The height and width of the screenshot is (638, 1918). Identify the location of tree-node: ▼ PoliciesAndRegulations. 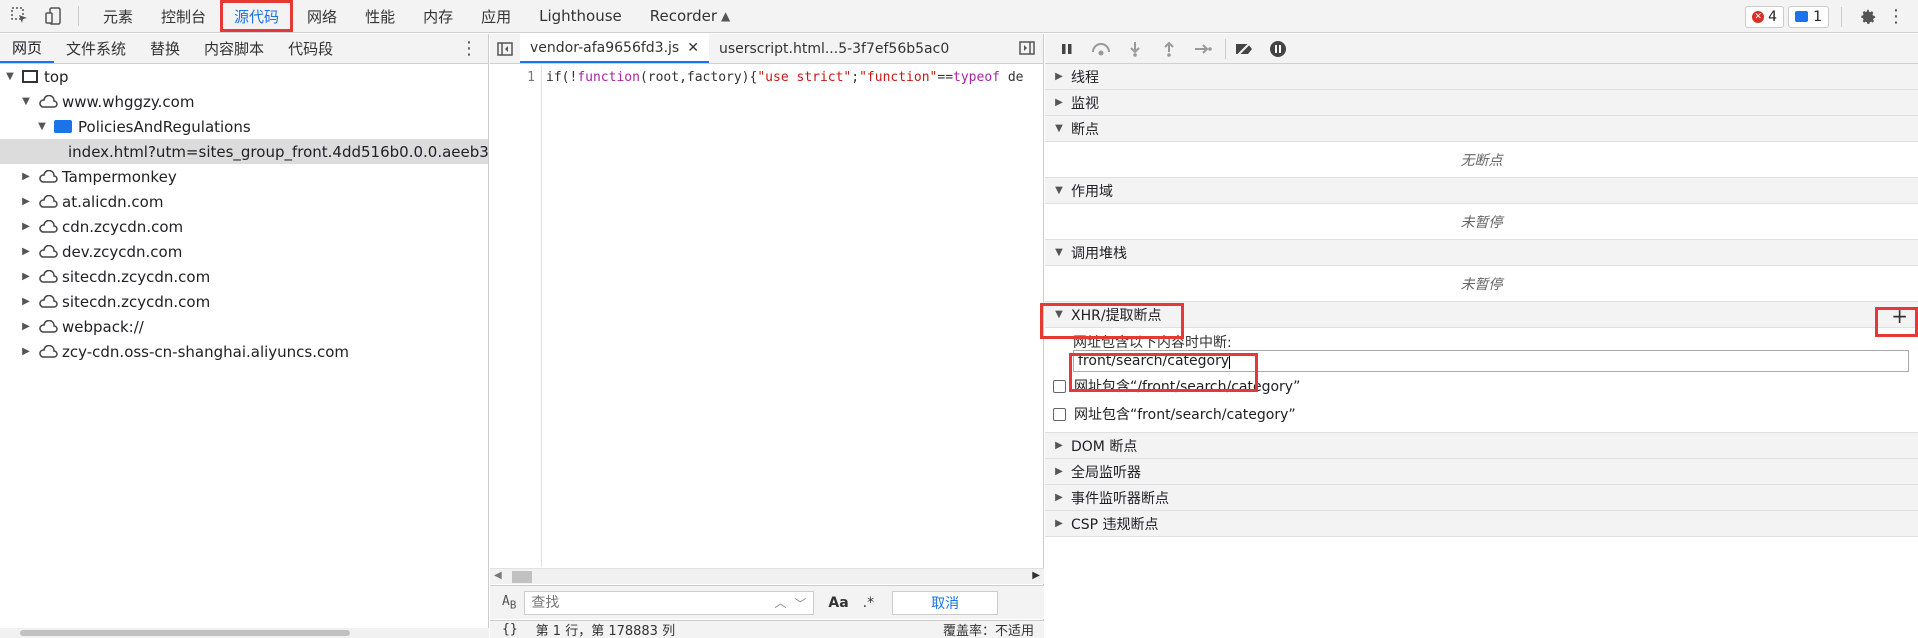
(244, 126).